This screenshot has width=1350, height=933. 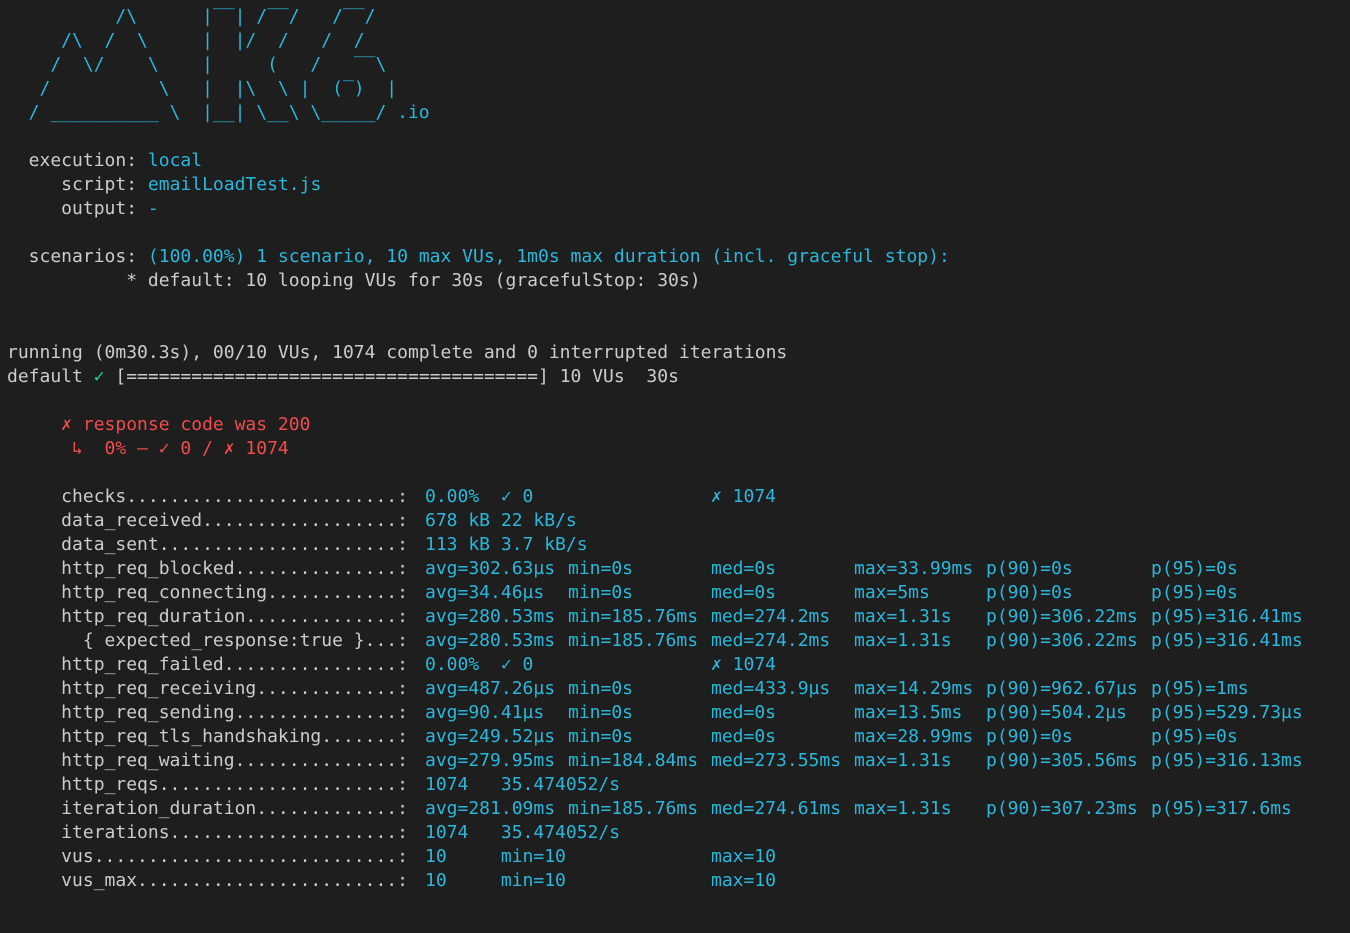 I want to click on metric-name: http_req_connecting............:, so click(x=213, y=592).